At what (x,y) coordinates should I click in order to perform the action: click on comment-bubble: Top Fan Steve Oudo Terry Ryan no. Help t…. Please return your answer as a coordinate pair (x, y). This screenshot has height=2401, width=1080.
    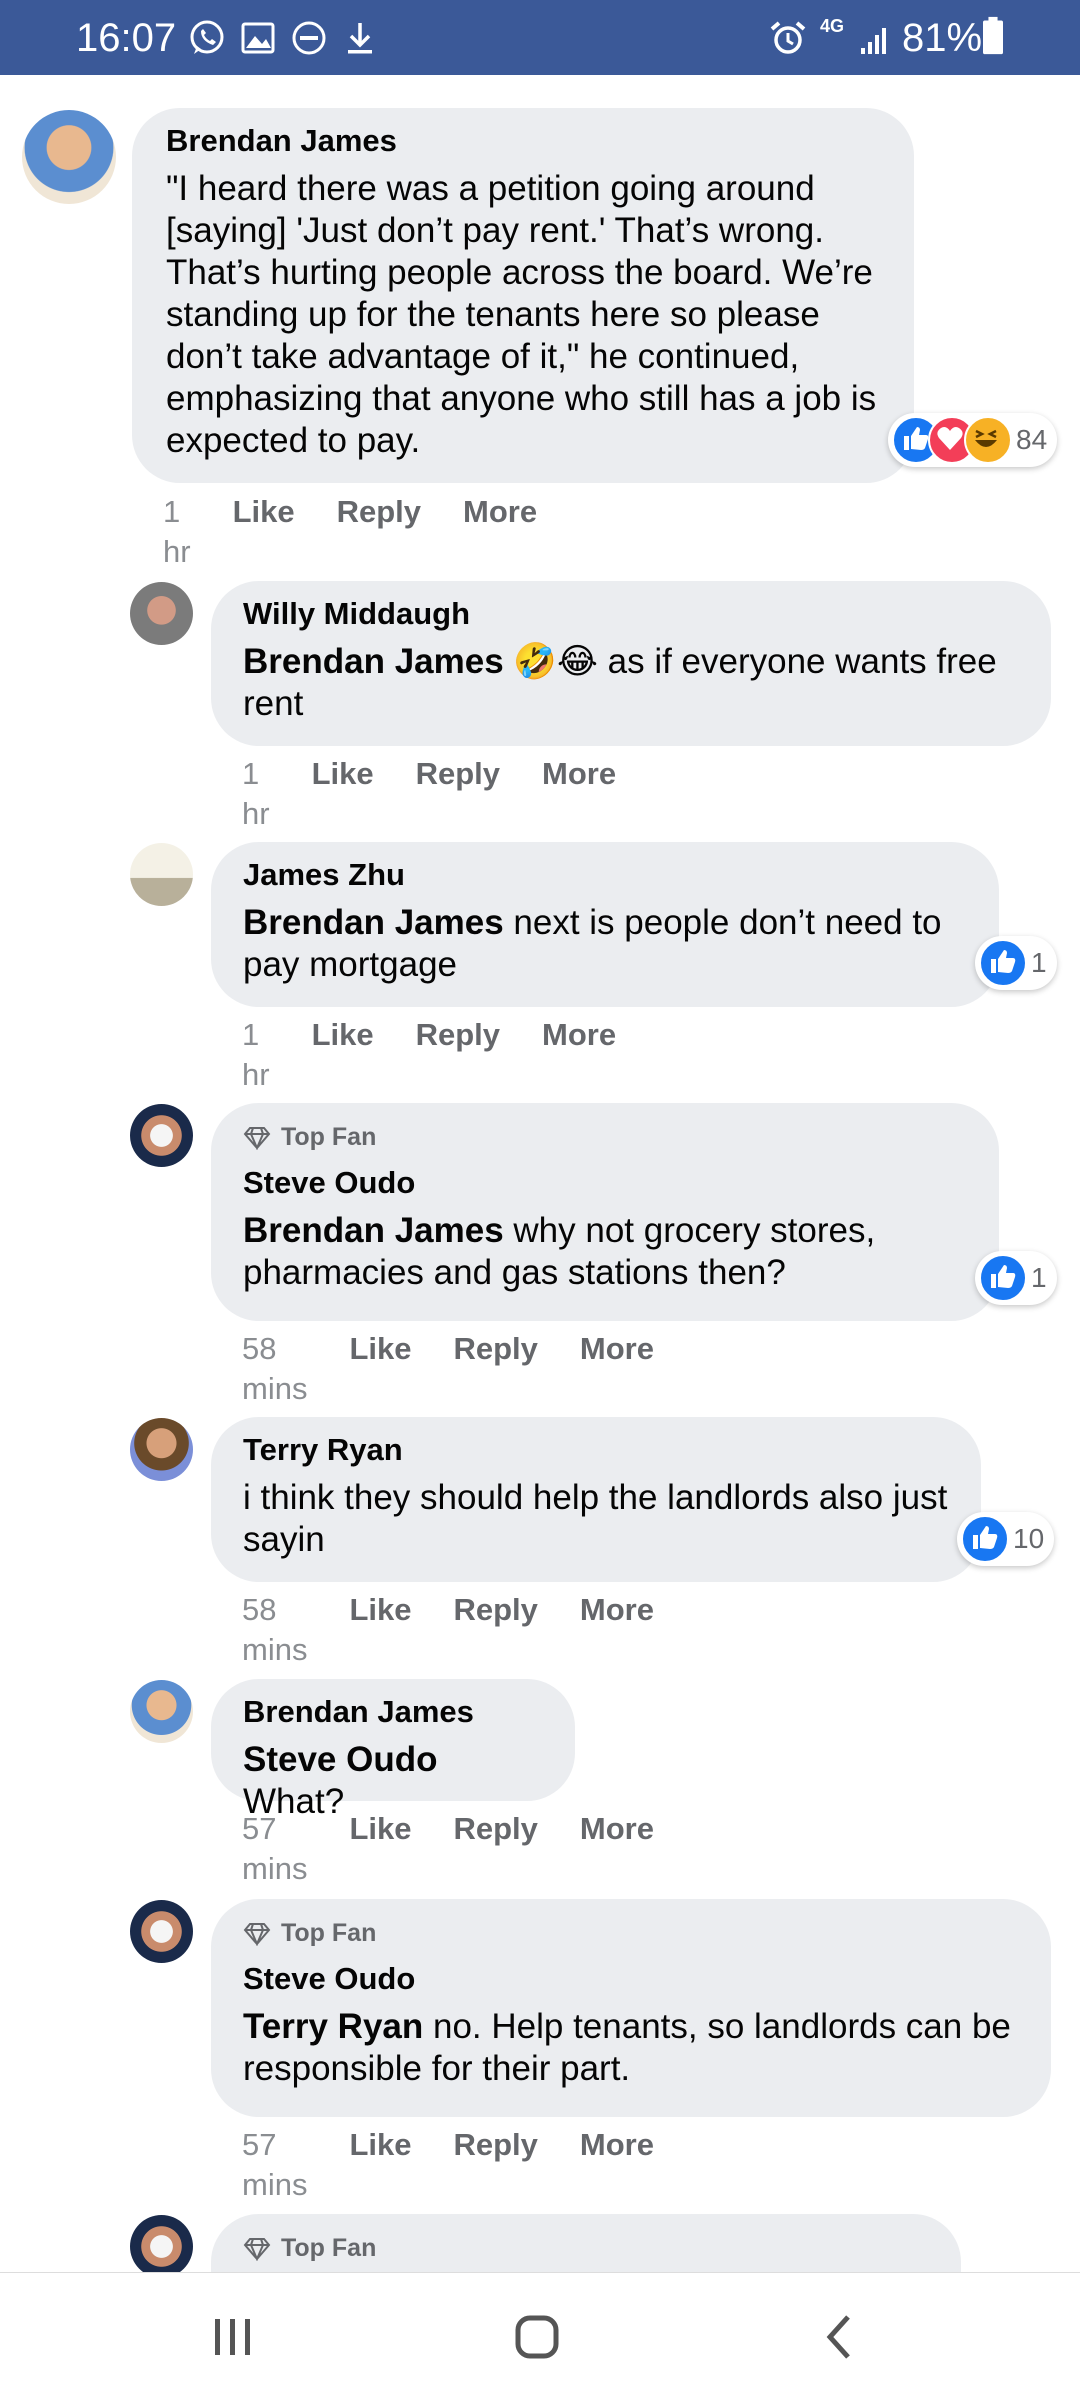
    Looking at the image, I should click on (631, 2008).